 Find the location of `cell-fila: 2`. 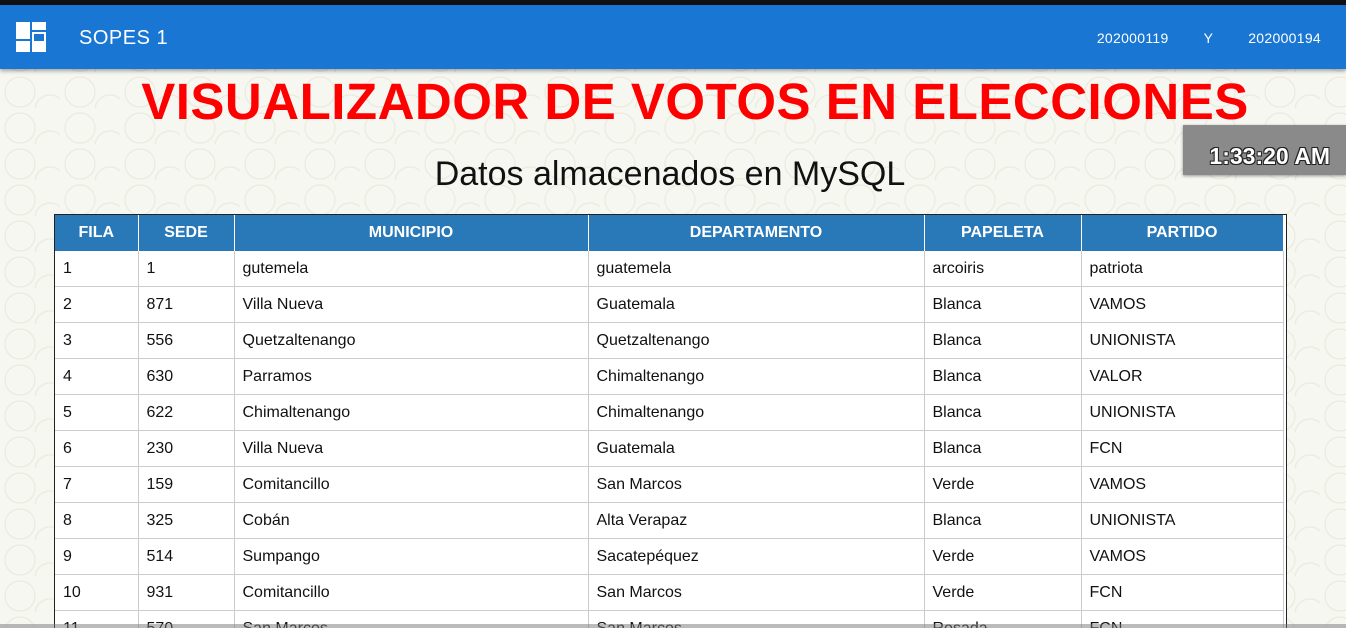

cell-fila: 2 is located at coordinates (97, 304).